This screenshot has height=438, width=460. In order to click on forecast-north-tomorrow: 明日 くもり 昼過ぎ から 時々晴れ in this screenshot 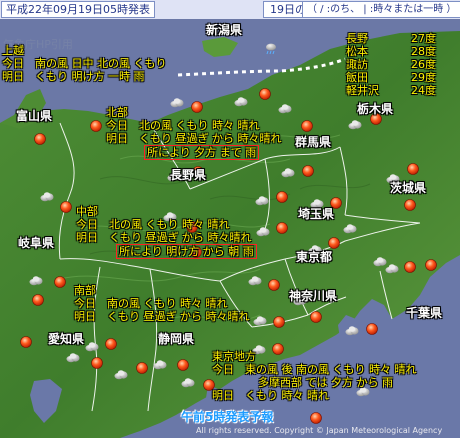, I will do `click(194, 138)`.